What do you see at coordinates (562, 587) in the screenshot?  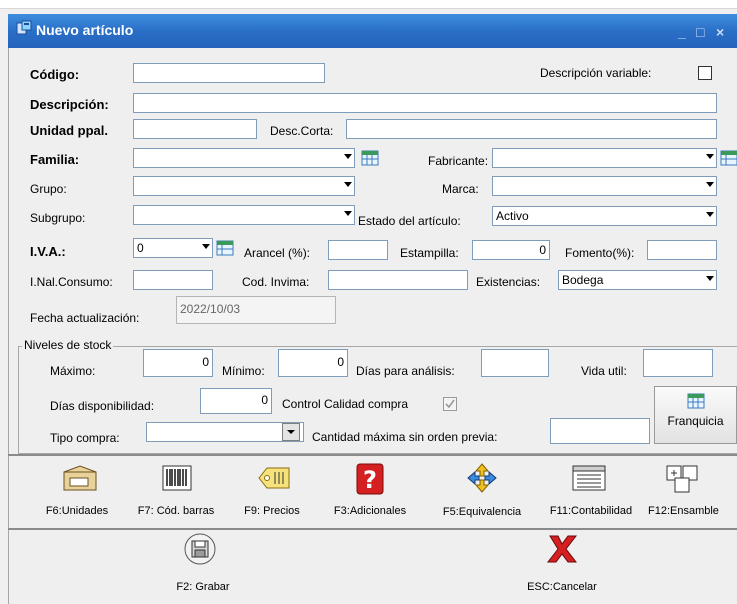 I see `cancel-label: ESC:Cancelar` at bounding box center [562, 587].